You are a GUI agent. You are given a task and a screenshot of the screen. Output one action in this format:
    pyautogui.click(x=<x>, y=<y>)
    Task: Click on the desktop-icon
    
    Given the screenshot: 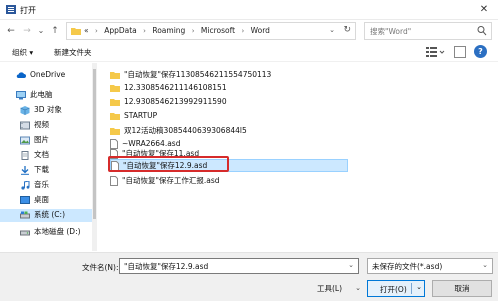 What is the action you would take?
    pyautogui.click(x=25, y=199)
    